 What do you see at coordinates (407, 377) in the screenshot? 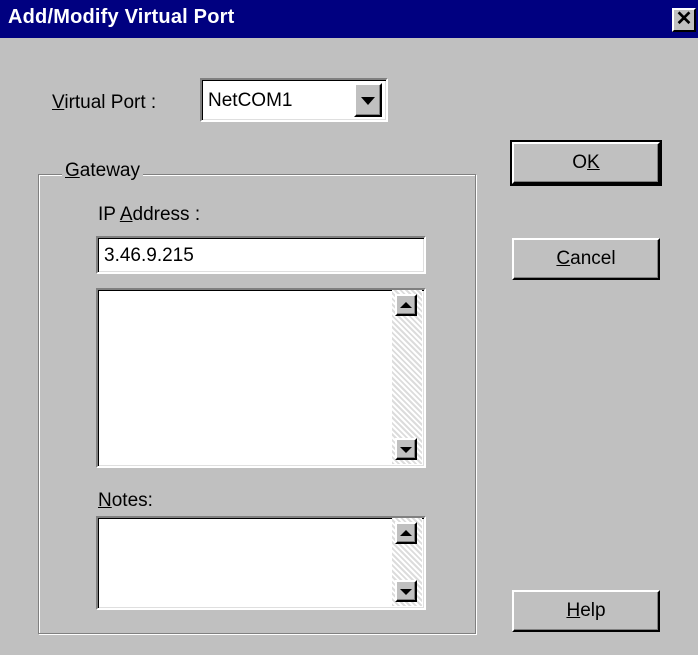
I see `list-scrollbar` at bounding box center [407, 377].